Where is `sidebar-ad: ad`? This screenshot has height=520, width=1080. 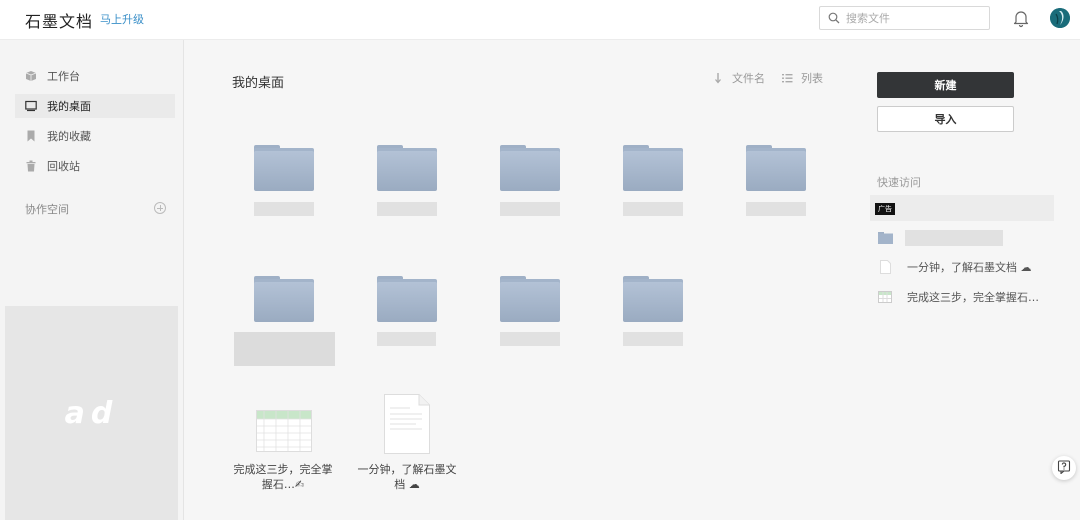
sidebar-ad: ad is located at coordinates (91, 413).